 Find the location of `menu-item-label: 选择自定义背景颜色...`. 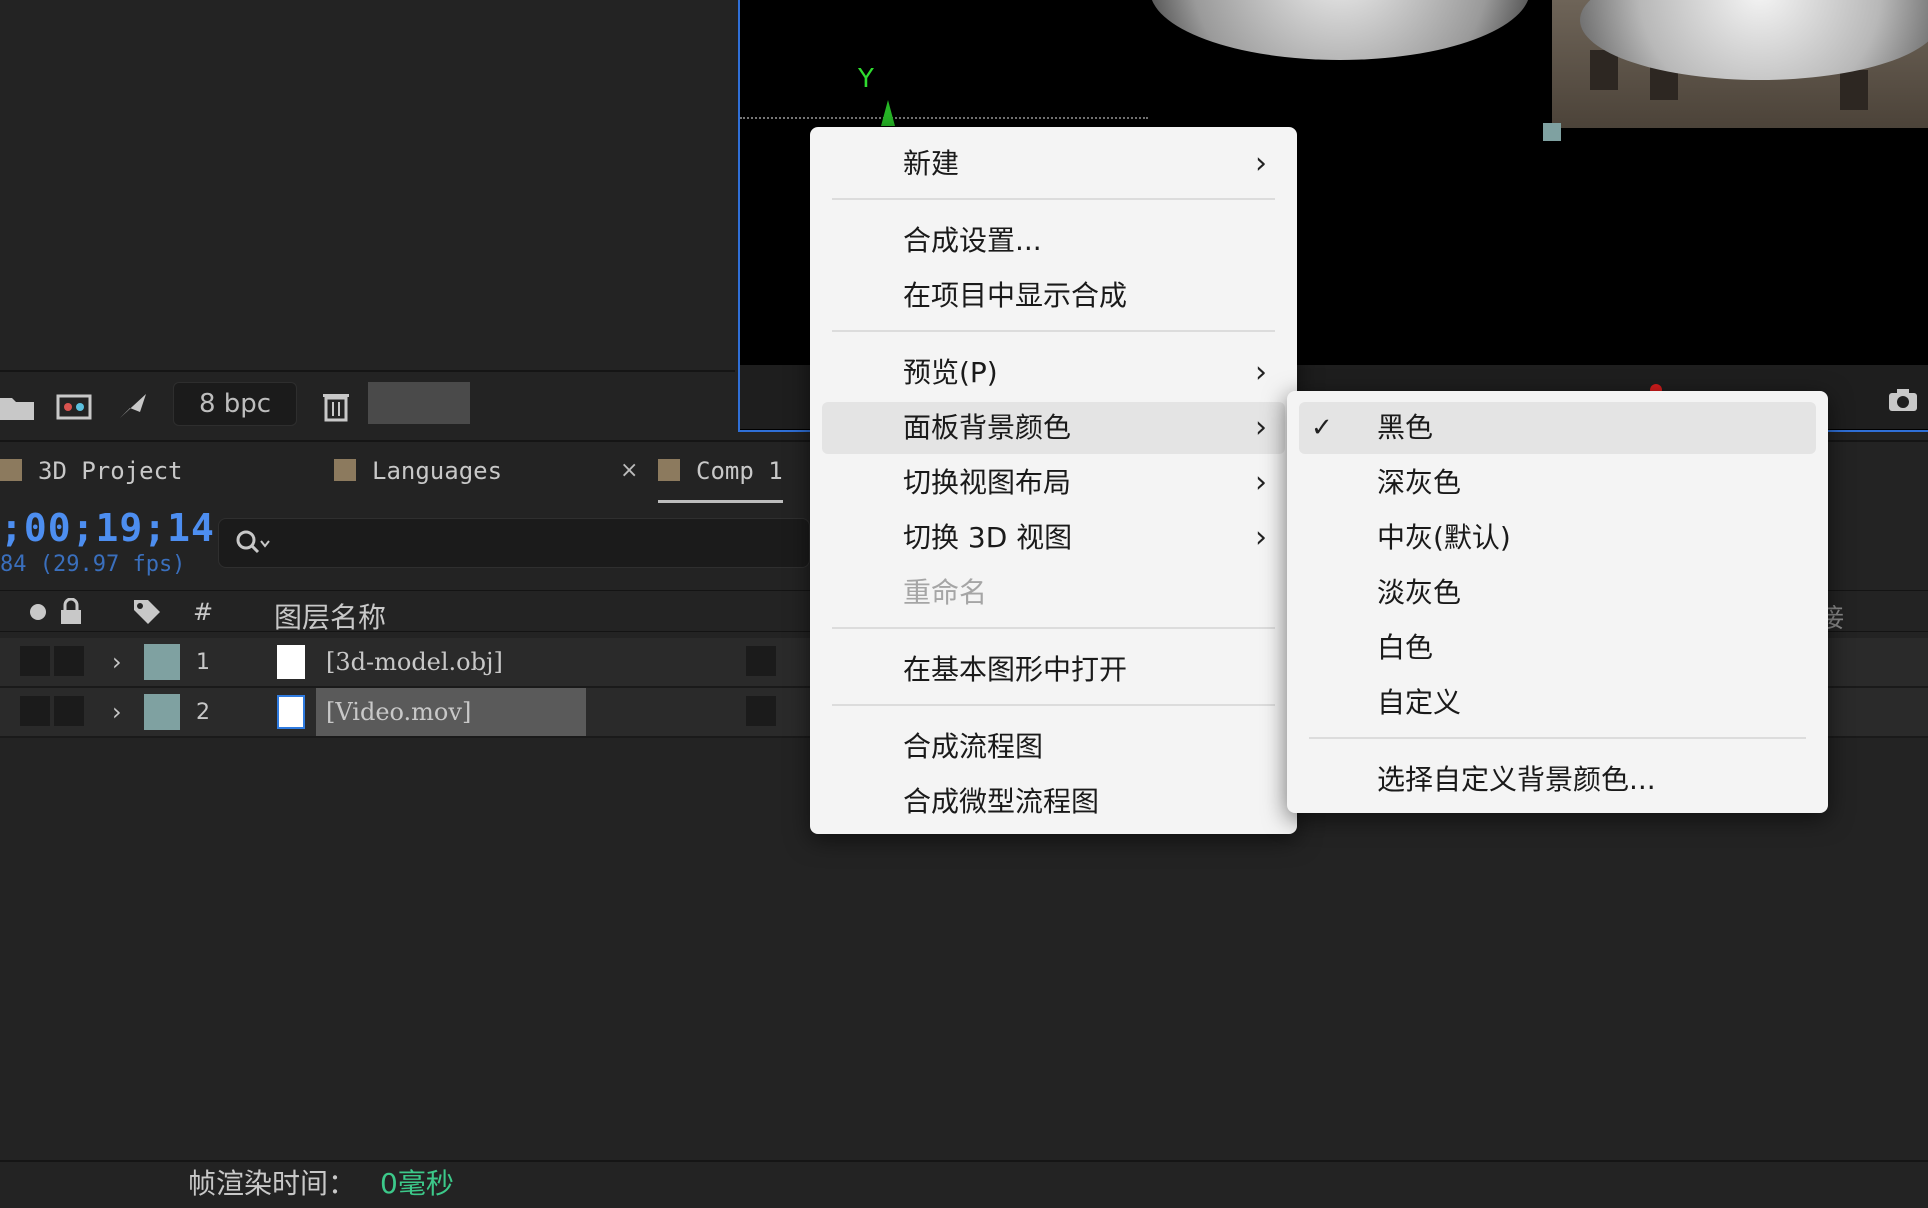

menu-item-label: 选择自定义背景颜色... is located at coordinates (1516, 779).